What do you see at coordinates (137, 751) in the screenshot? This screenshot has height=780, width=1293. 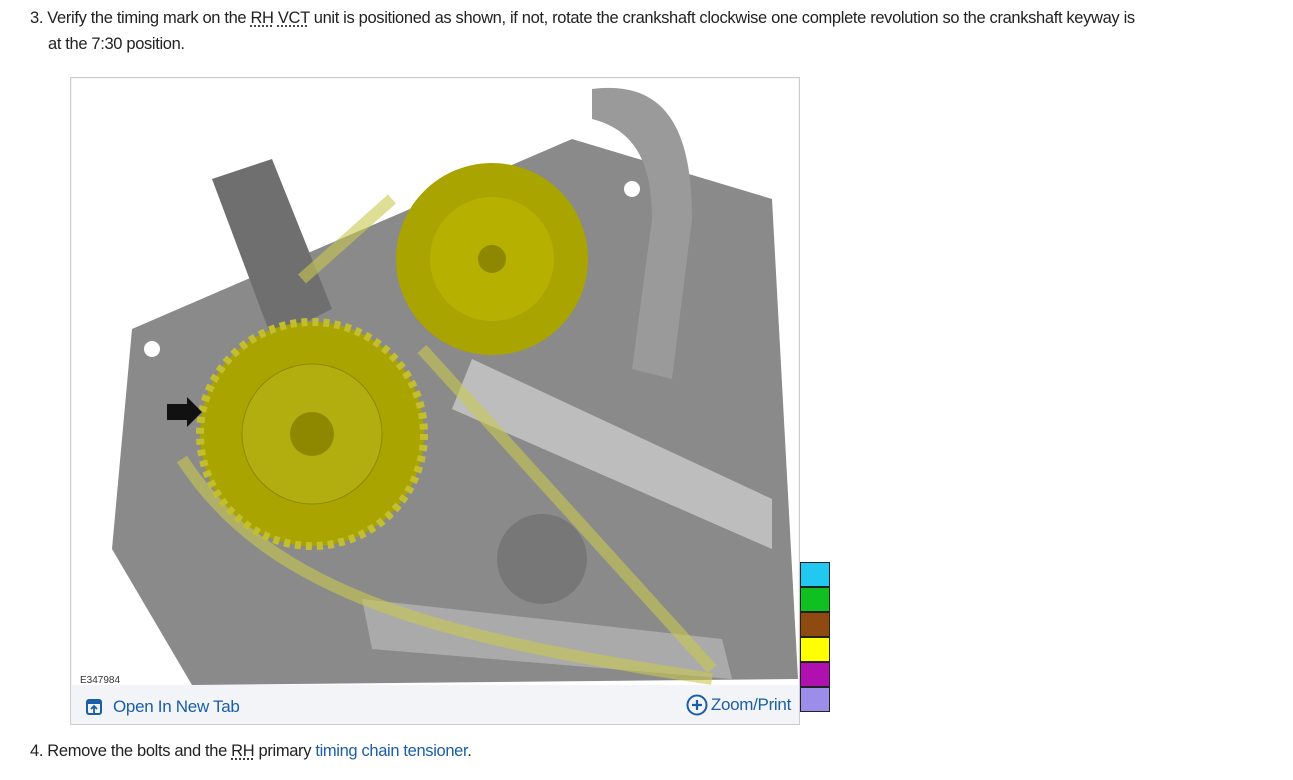 I see `step-text: Remove the bolts and the` at bounding box center [137, 751].